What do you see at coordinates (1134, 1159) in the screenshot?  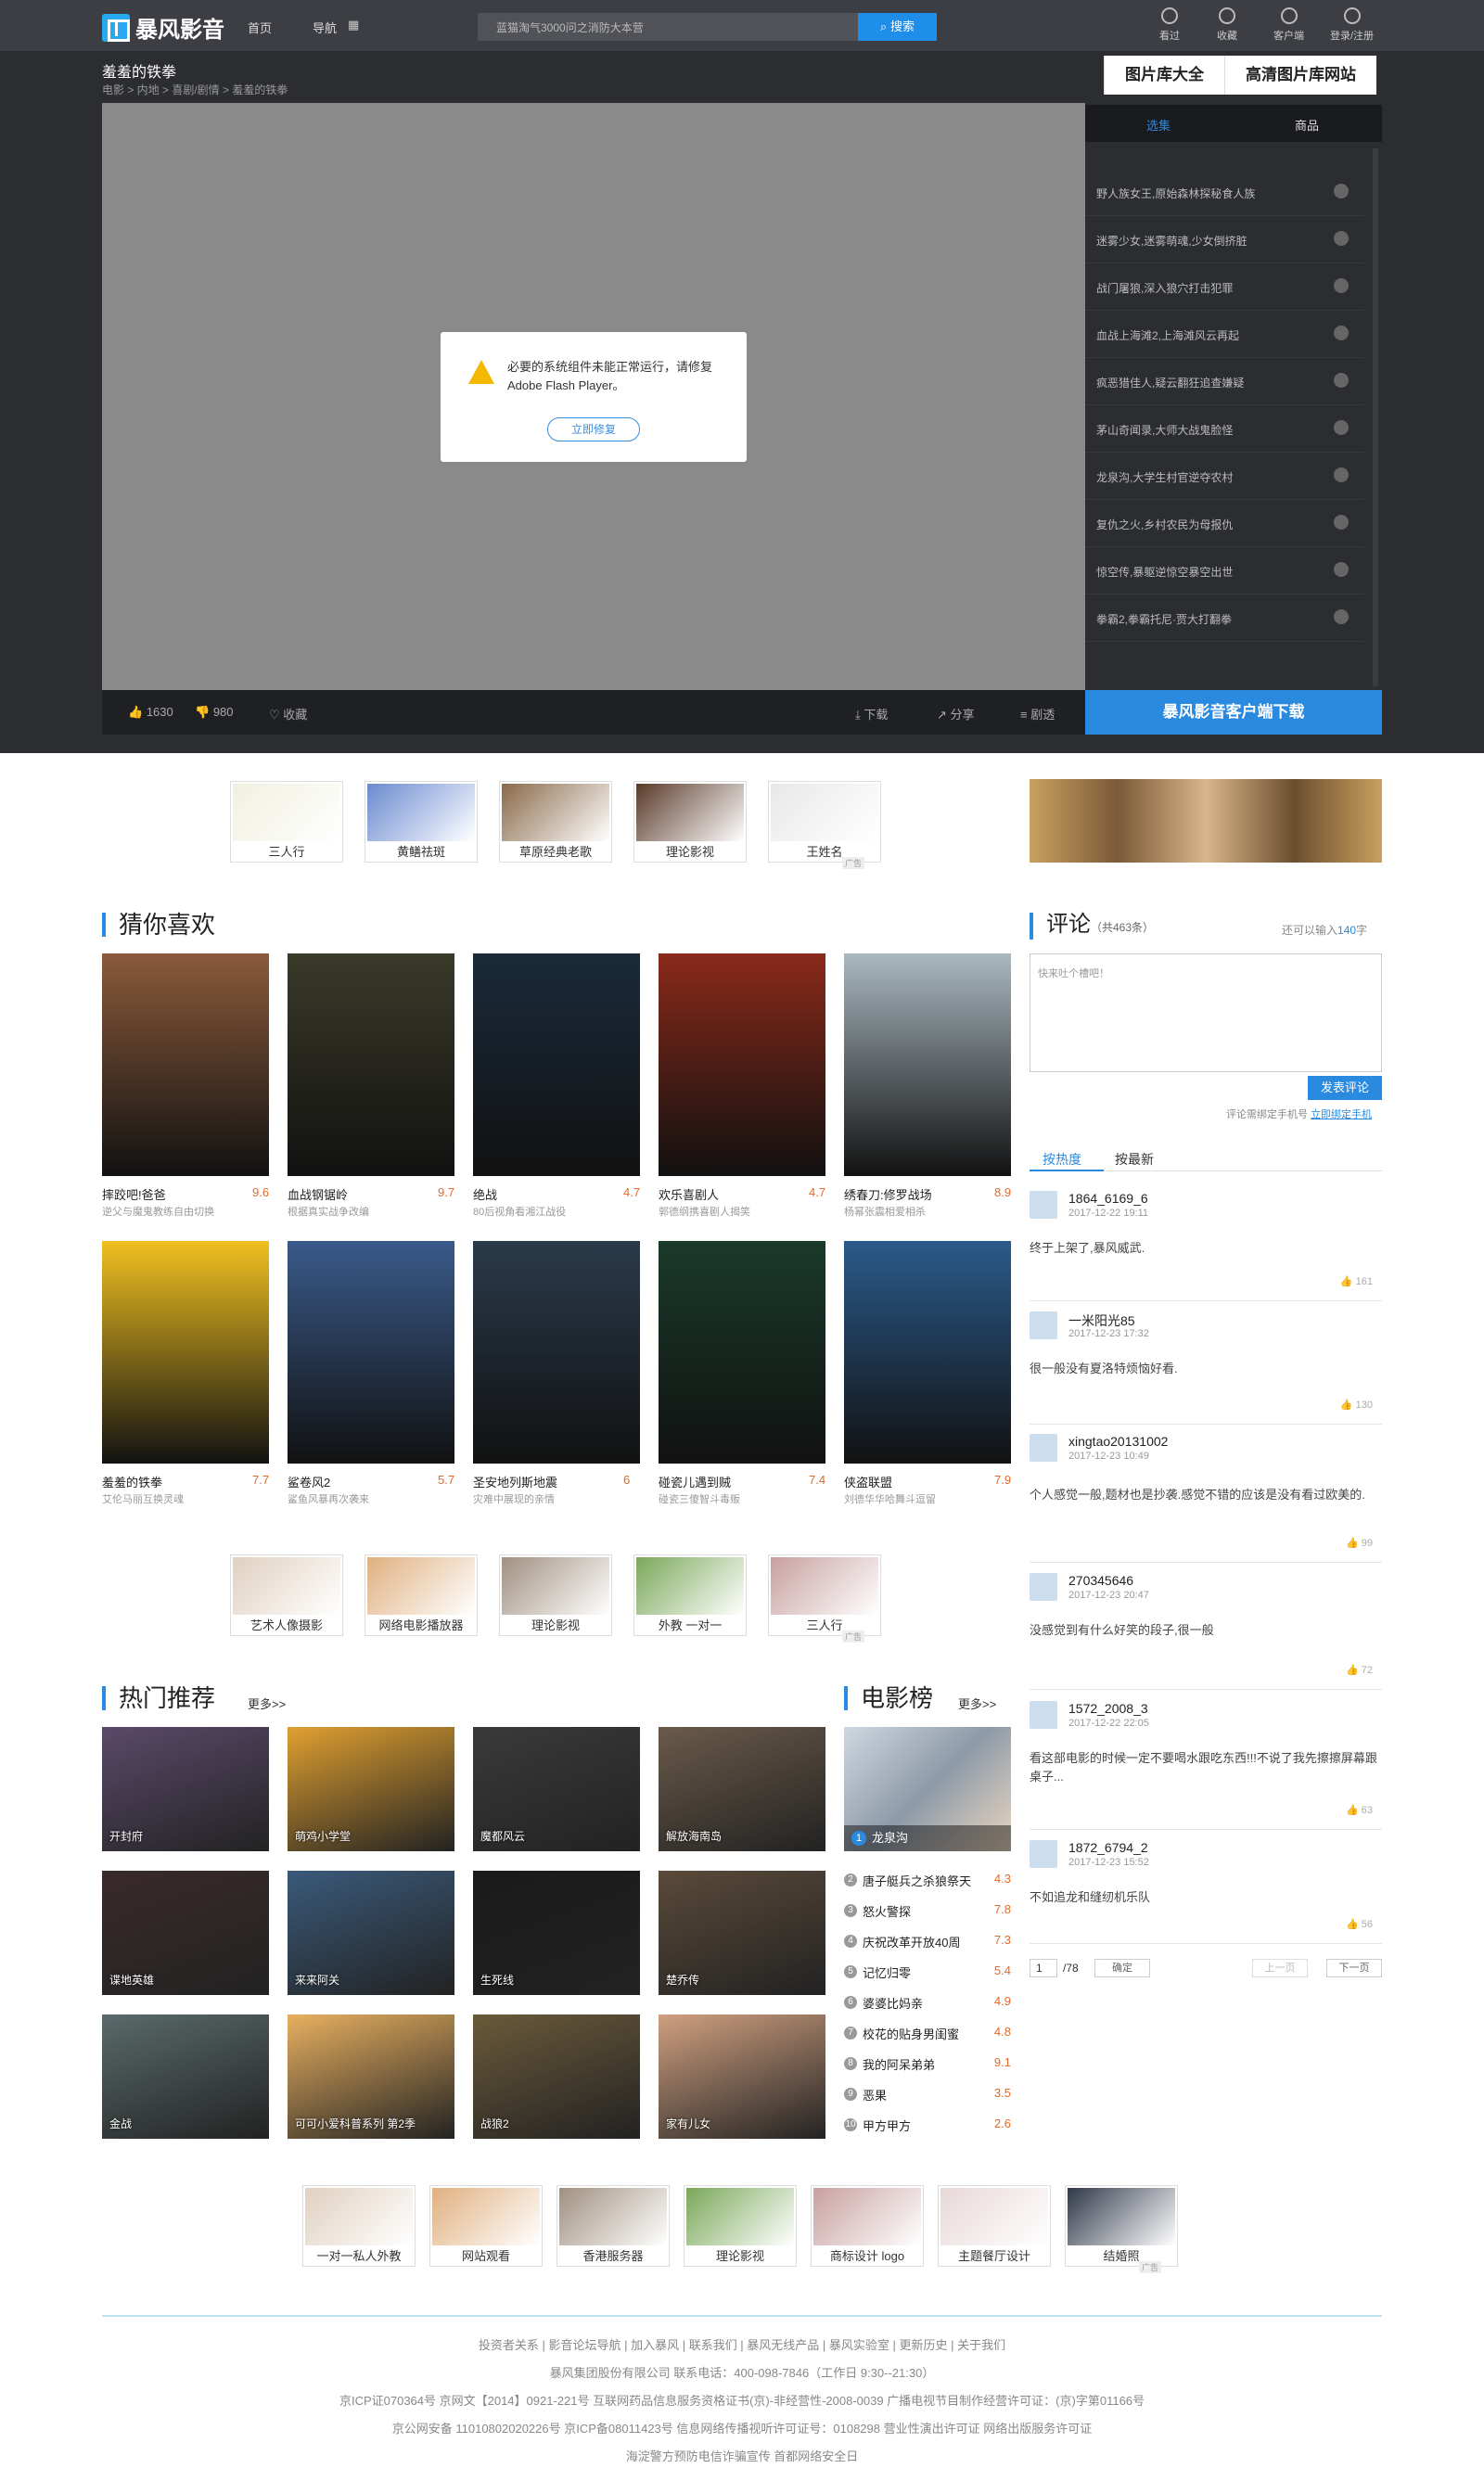 I see `tab-sort-new: 按最新` at bounding box center [1134, 1159].